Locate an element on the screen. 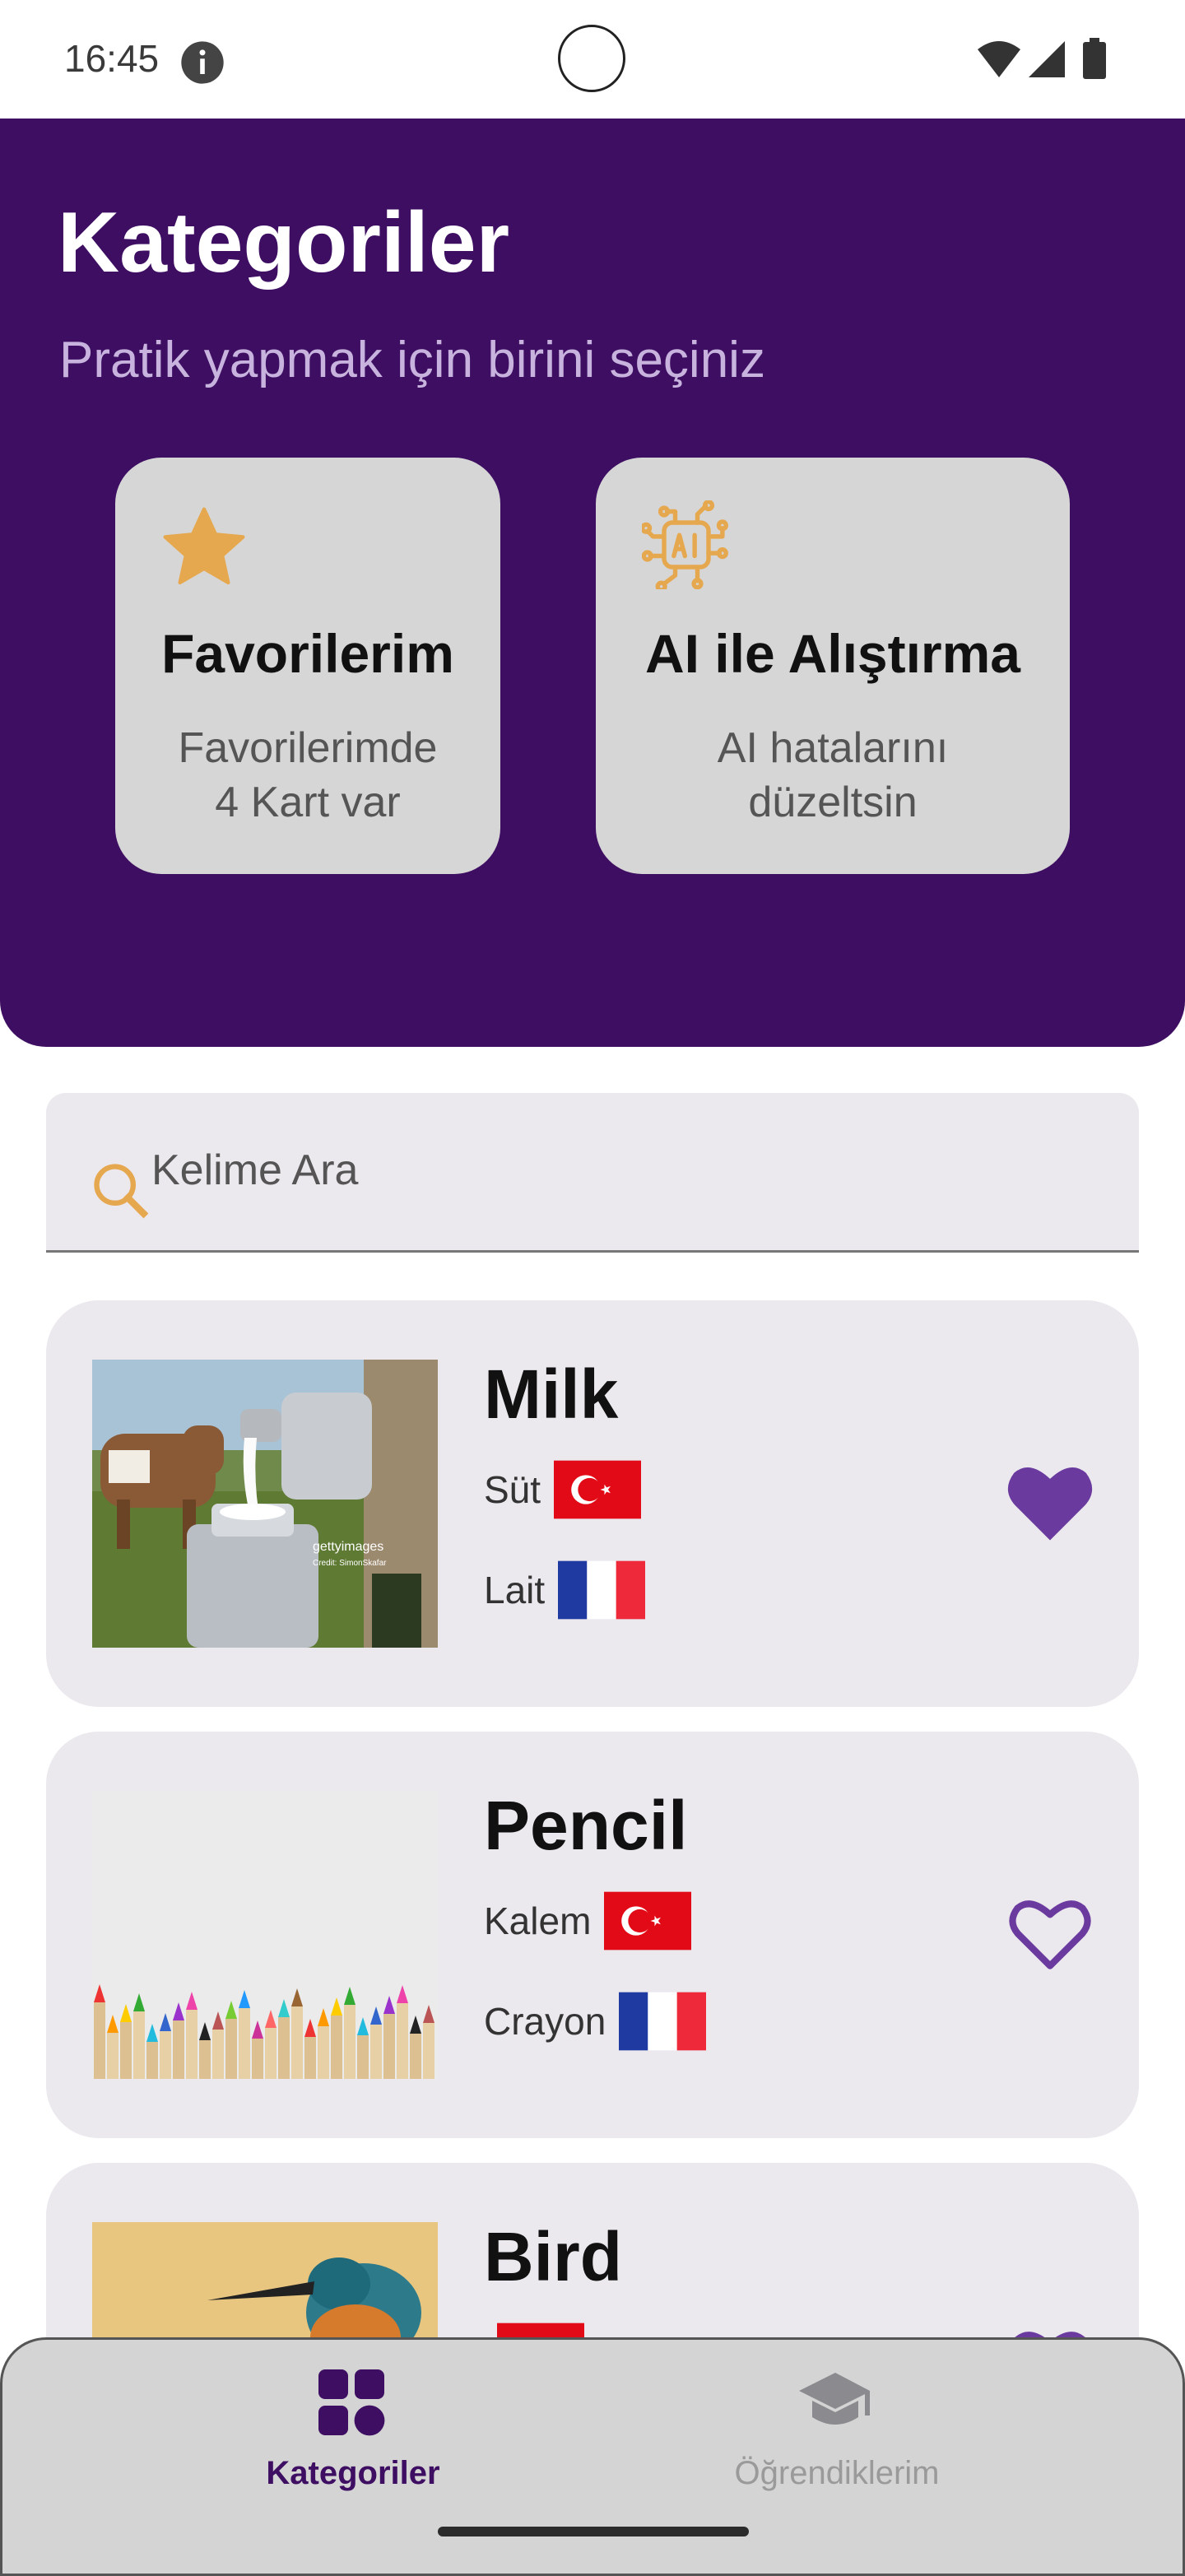 This screenshot has width=1185, height=2576. favorites-desc-line1: Favorilerimde is located at coordinates (308, 748).